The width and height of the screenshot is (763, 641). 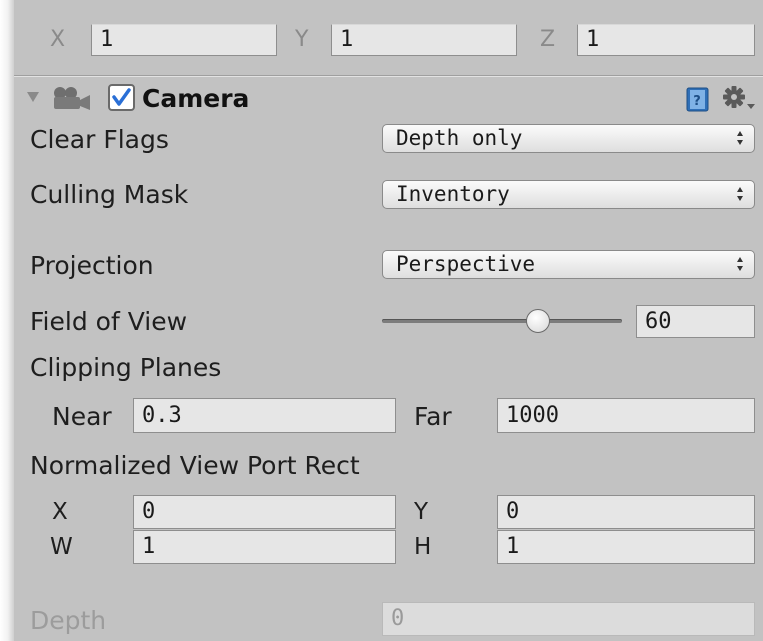 What do you see at coordinates (453, 194) in the screenshot?
I see `culling-mask-value: Inventory` at bounding box center [453, 194].